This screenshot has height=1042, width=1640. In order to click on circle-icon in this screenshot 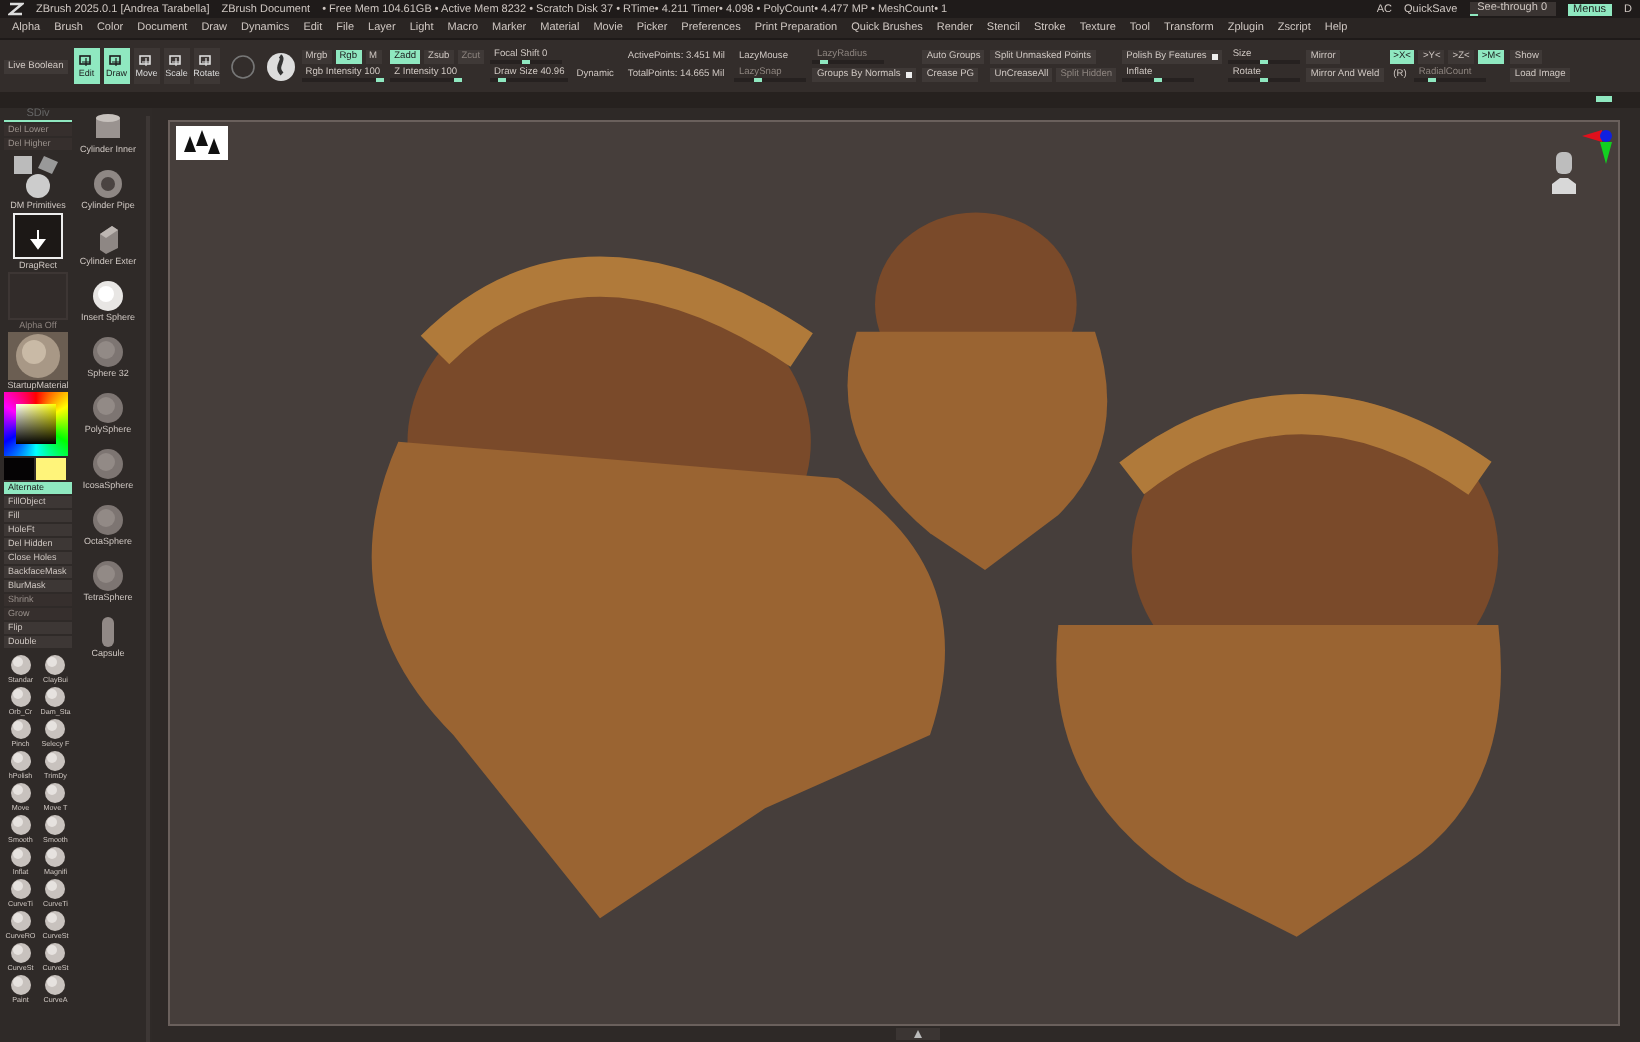, I will do `click(242, 66)`.